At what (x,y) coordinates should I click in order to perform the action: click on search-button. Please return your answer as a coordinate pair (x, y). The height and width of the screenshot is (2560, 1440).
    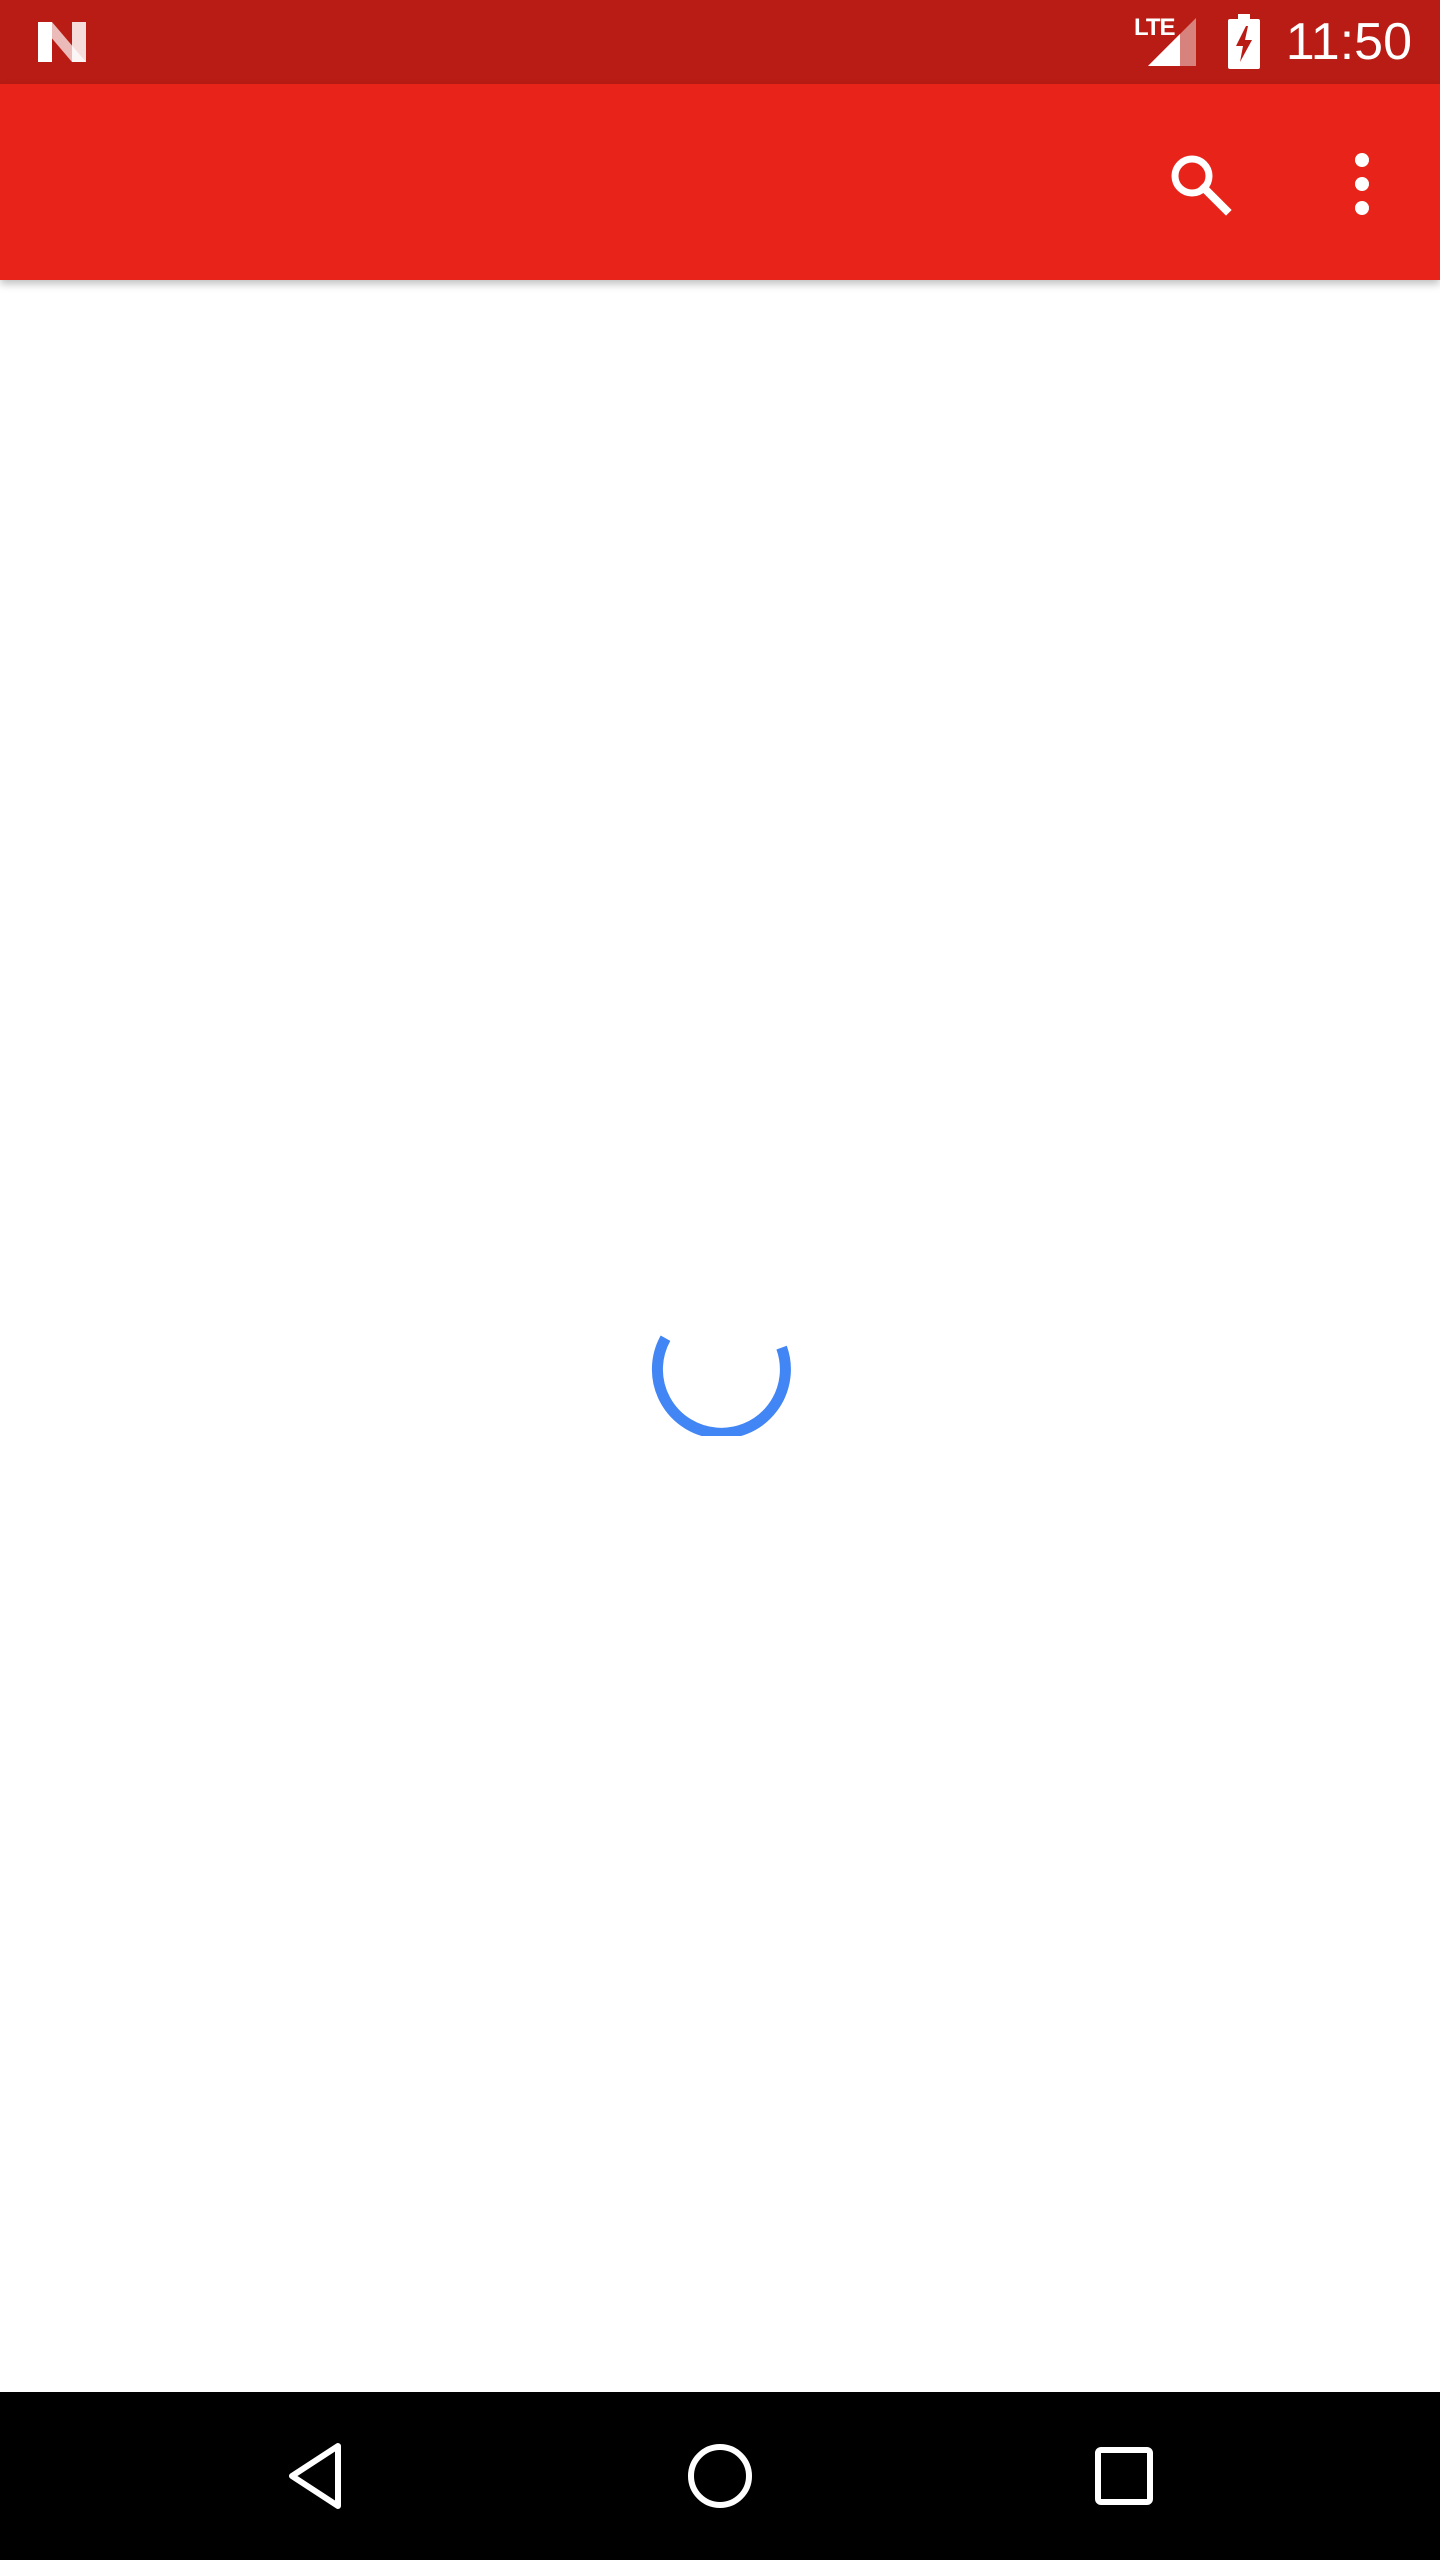
    Looking at the image, I should click on (1200, 184).